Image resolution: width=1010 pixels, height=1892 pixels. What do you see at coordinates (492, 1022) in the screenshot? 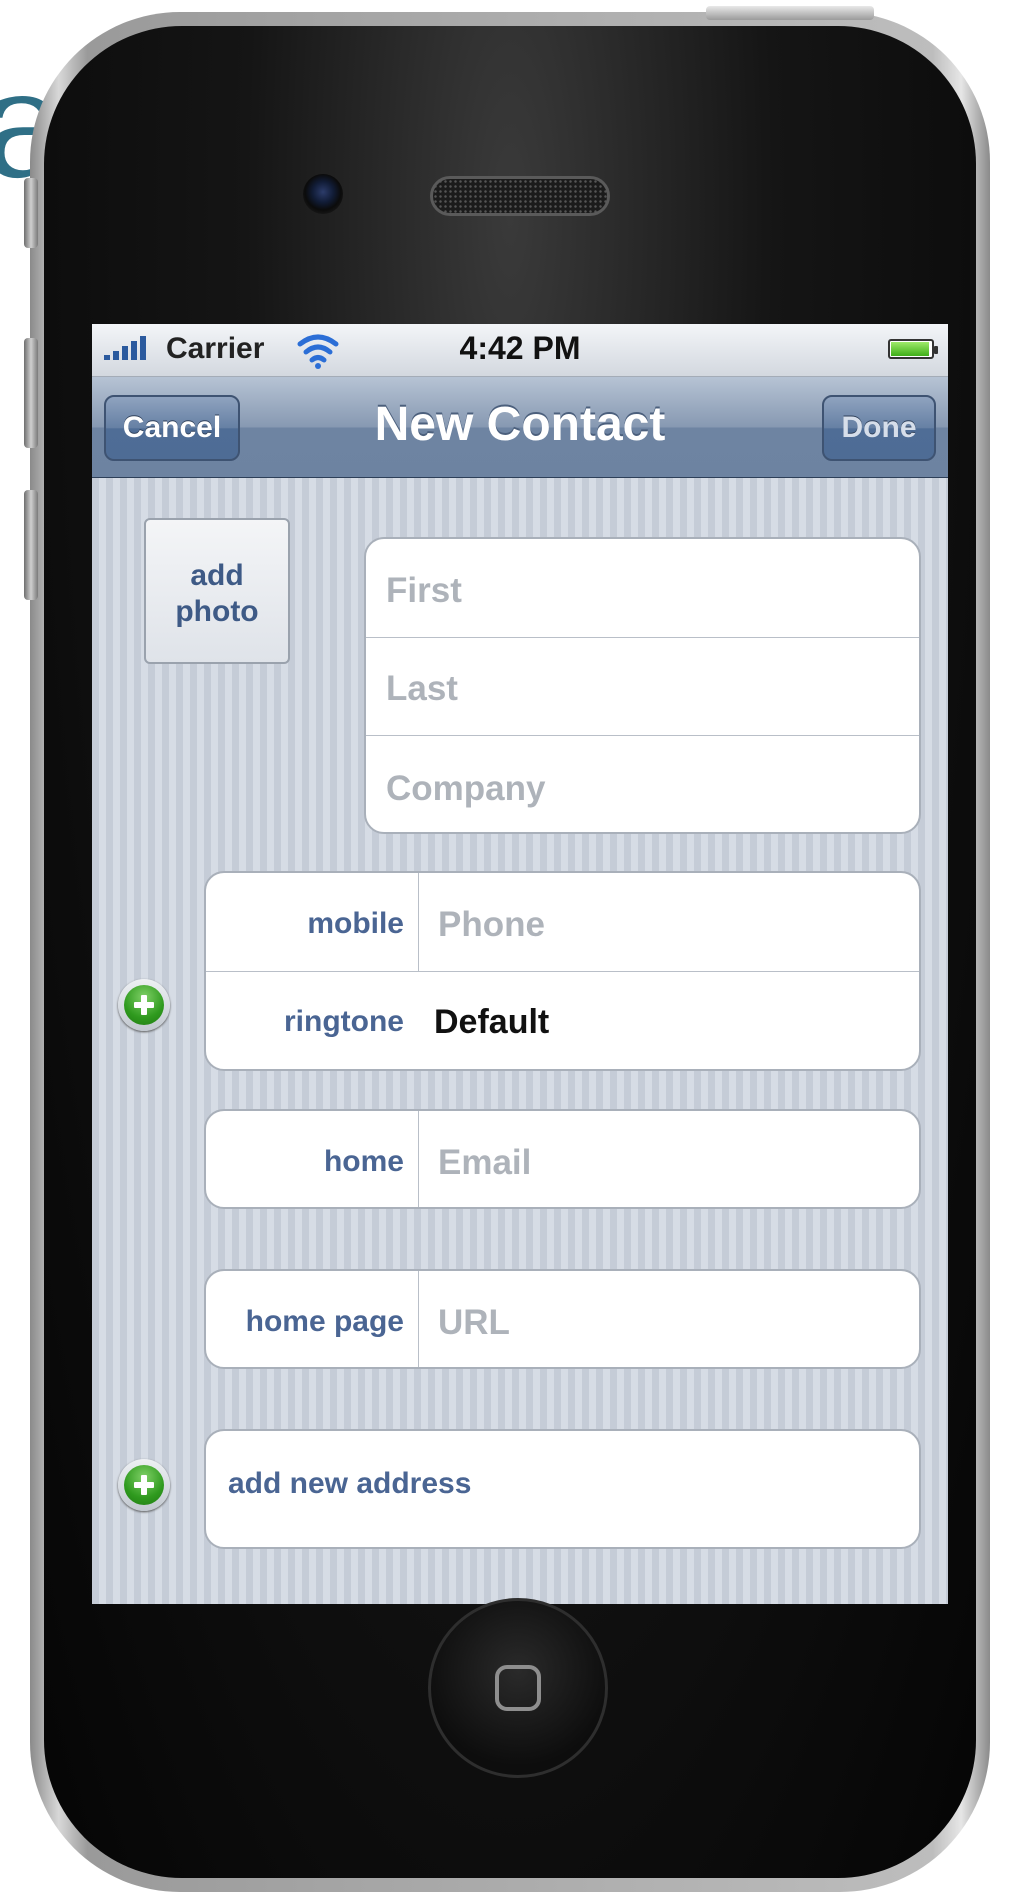
I see `ringtone-value: Default` at bounding box center [492, 1022].